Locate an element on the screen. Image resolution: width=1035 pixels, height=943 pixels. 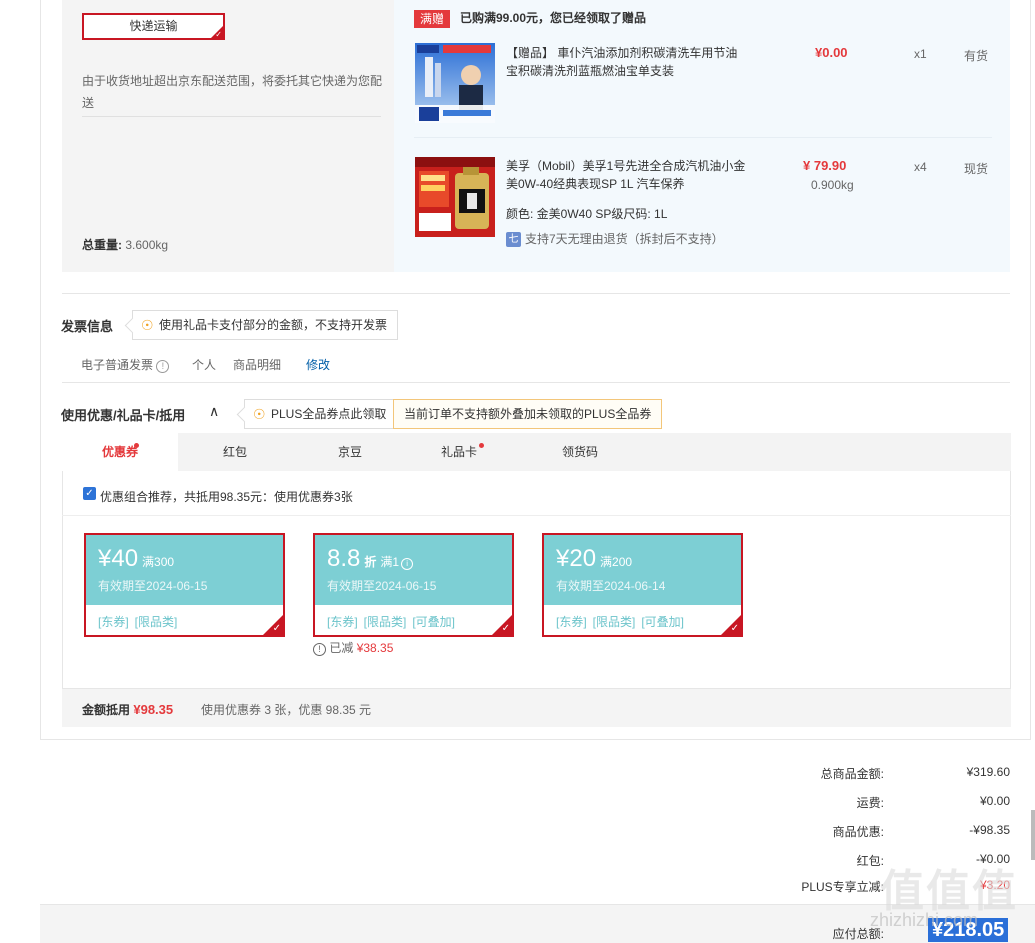
sum-value: ¥98.35 is located at coordinates (153, 709).